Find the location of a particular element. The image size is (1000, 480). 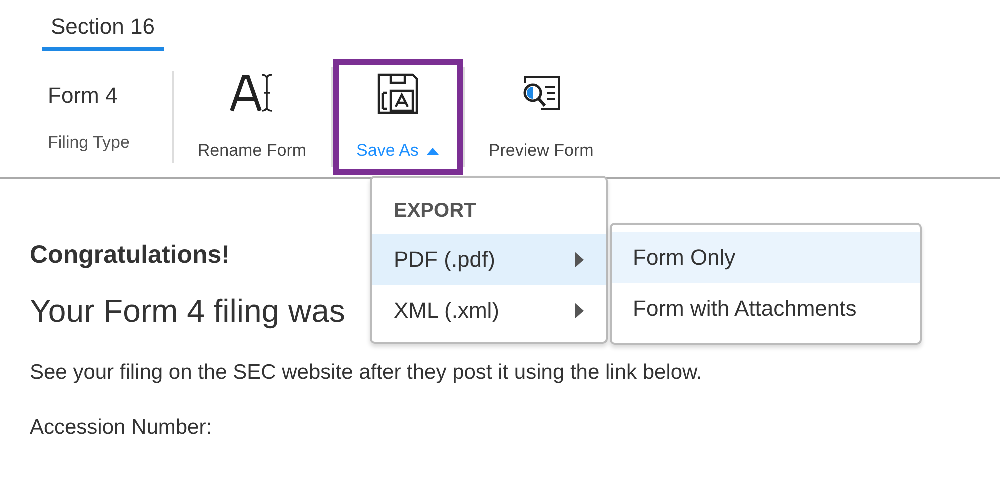

caret-icon is located at coordinates (432, 151).